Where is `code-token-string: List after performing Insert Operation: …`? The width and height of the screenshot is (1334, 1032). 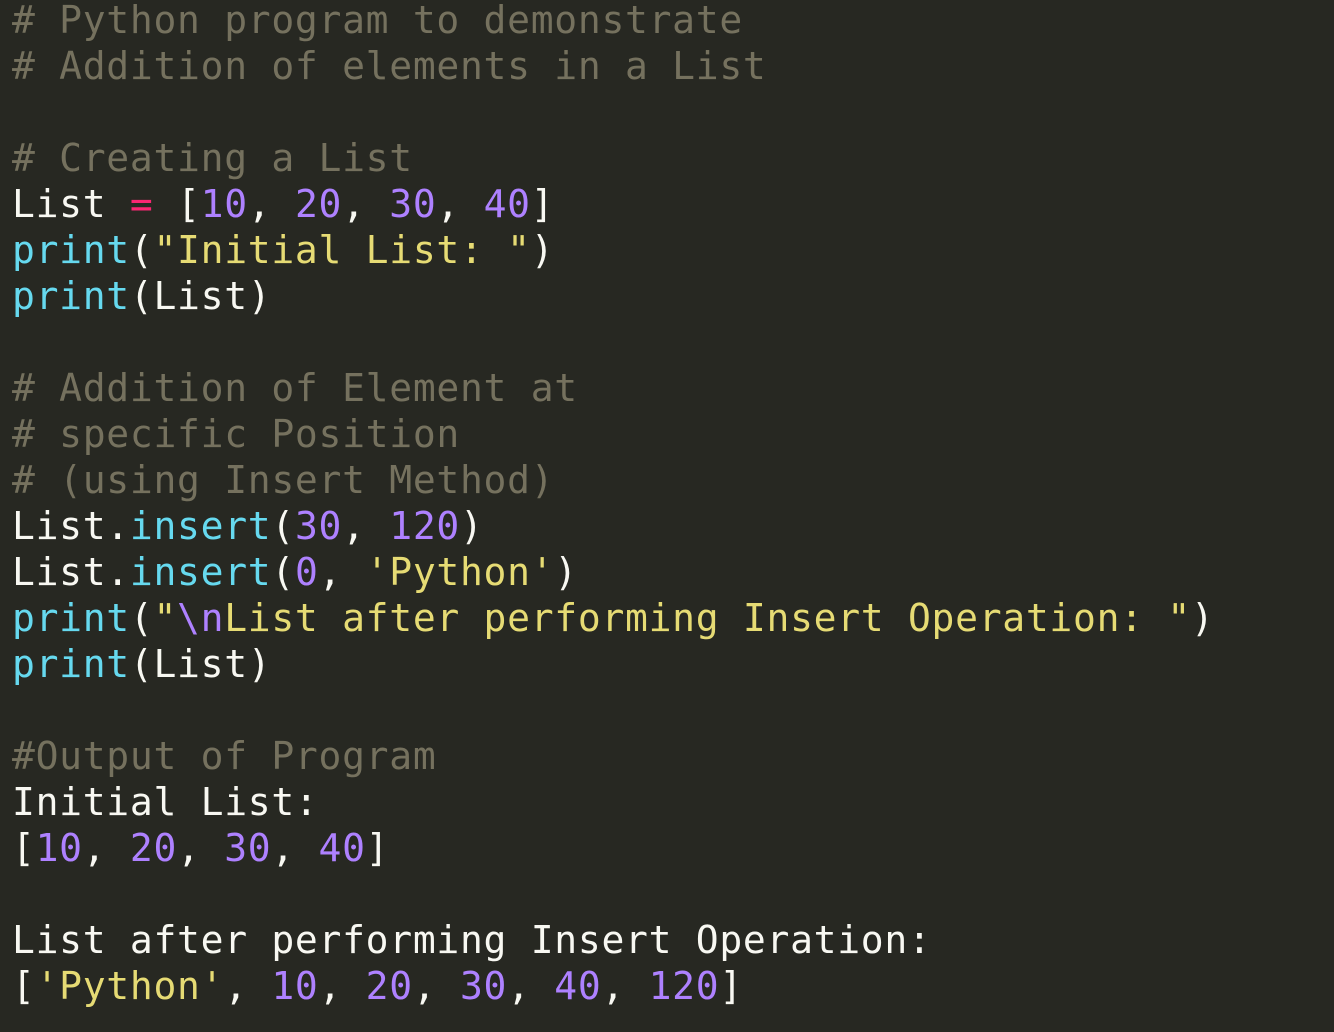 code-token-string: List after performing Insert Operation: … is located at coordinates (707, 618).